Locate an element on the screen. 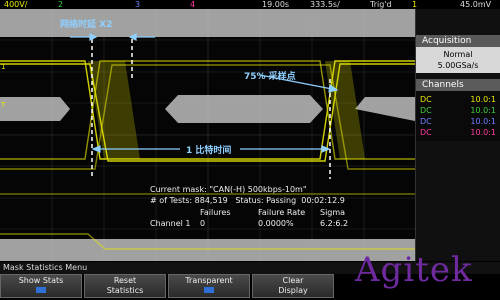 The image size is (500, 300). channel-row-2: DC 10.0:1 is located at coordinates (458, 110).